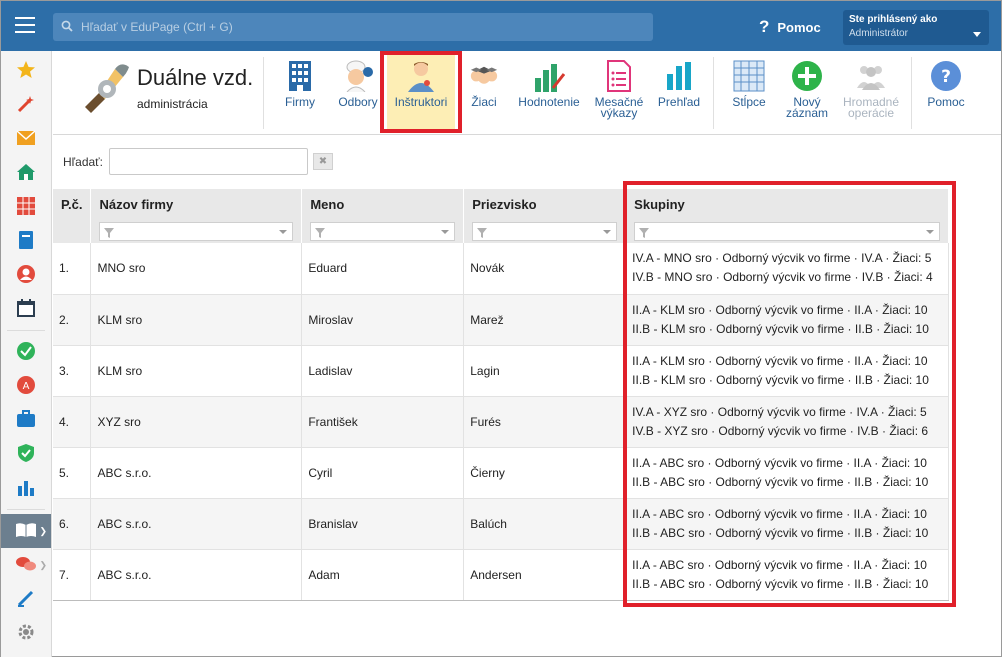 The height and width of the screenshot is (657, 1002). I want to click on chat-icon, so click(26, 565).